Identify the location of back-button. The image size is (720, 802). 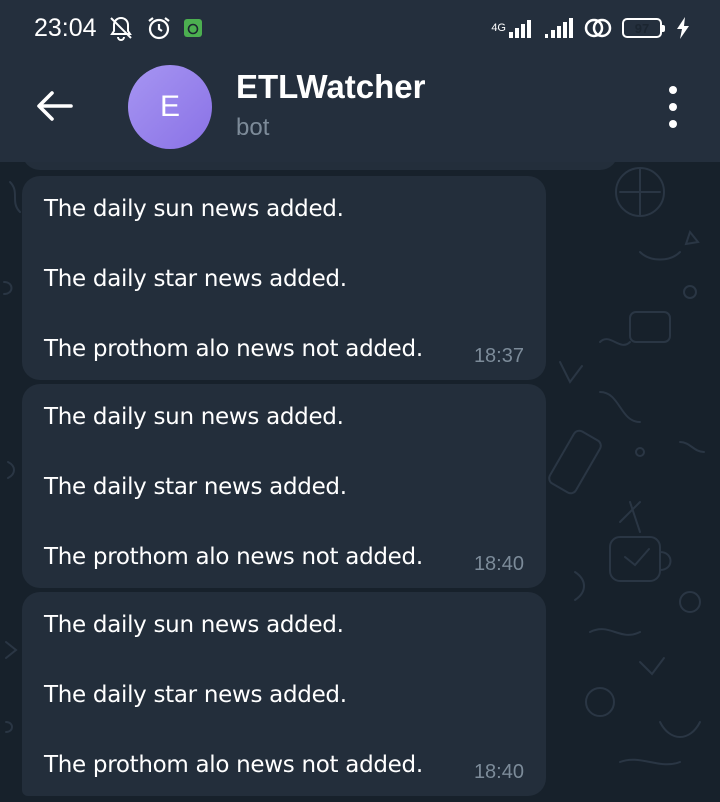
(54, 106).